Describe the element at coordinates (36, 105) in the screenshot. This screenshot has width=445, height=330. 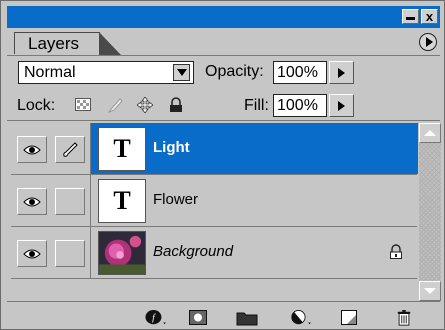
I see `lock-label: Lock:` at that location.